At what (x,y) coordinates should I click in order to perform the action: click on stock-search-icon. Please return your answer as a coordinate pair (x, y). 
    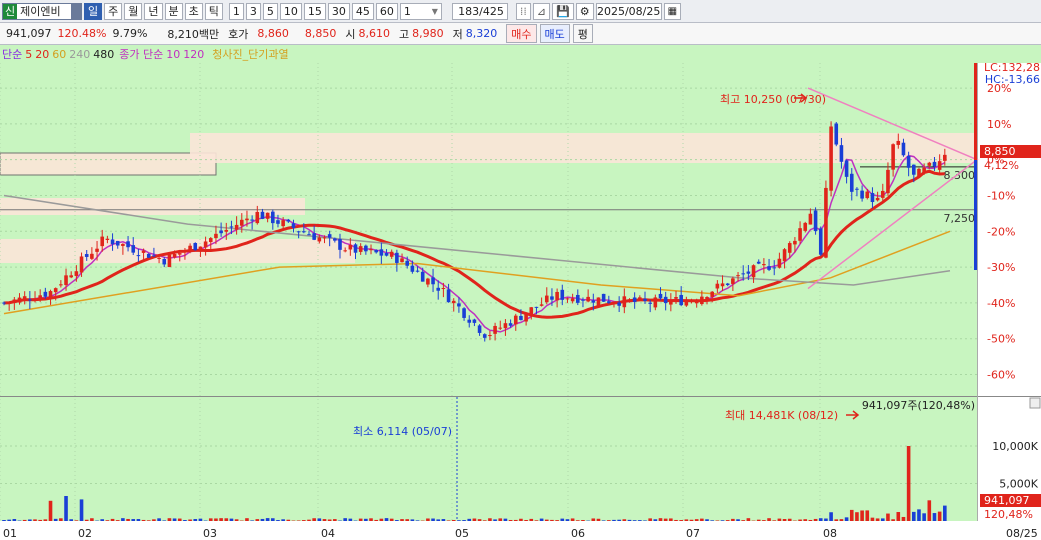
    Looking at the image, I should click on (76, 11).